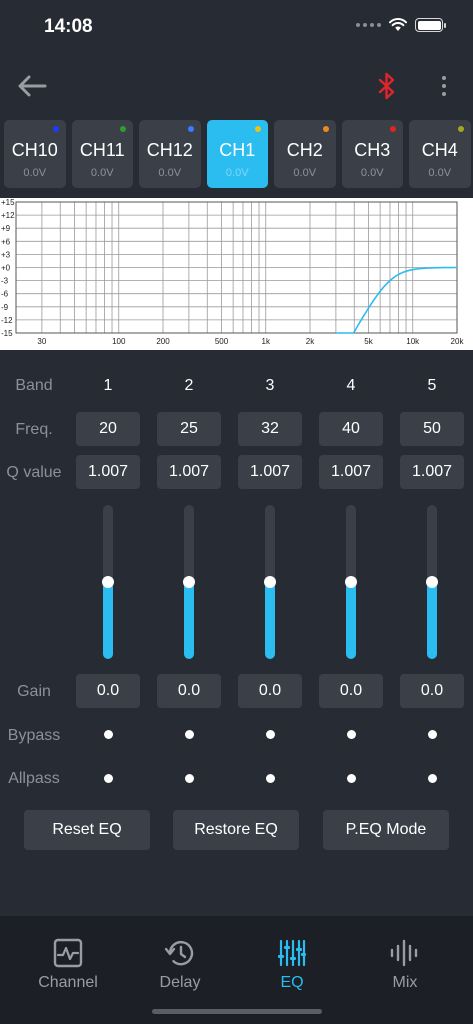 This screenshot has width=473, height=1024. I want to click on channel-button: CH4 0.0V, so click(440, 154).